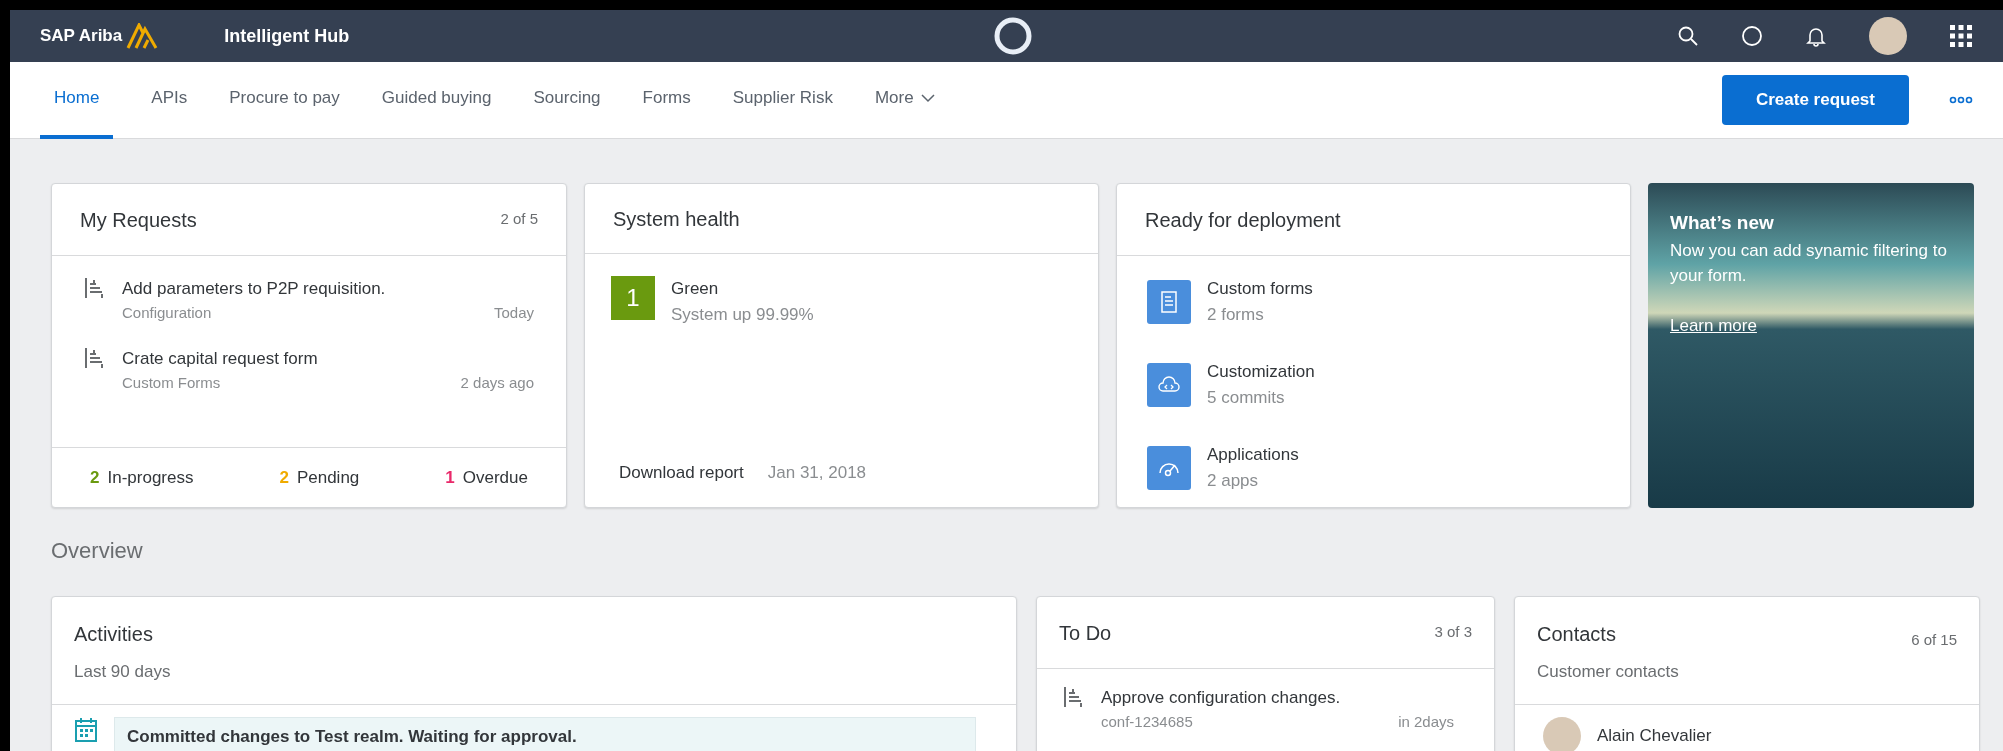 The height and width of the screenshot is (751, 2003). Describe the element at coordinates (1961, 100) in the screenshot. I see `overflow-menu-icon` at that location.